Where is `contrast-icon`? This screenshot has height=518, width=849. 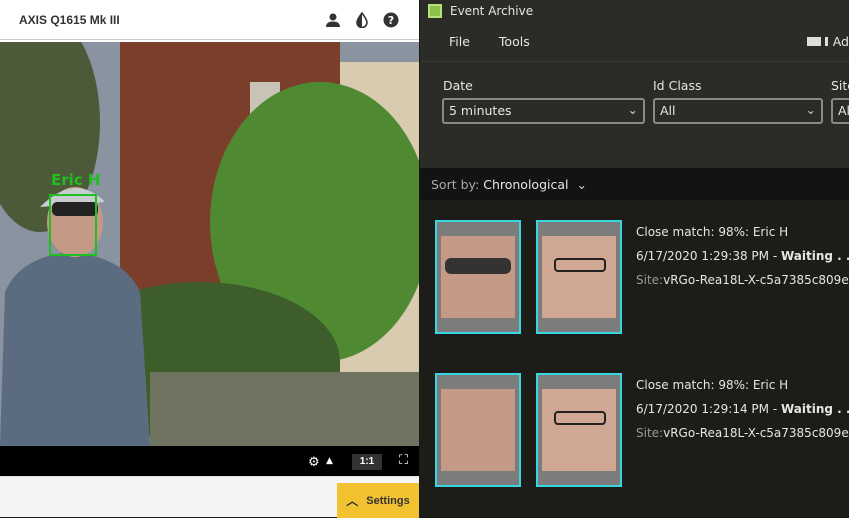
contrast-icon is located at coordinates (362, 19).